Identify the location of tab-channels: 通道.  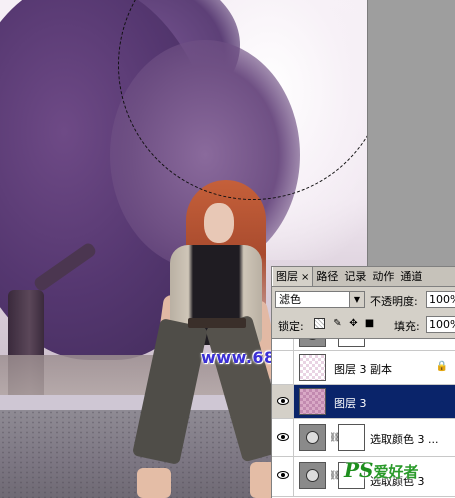
(411, 276).